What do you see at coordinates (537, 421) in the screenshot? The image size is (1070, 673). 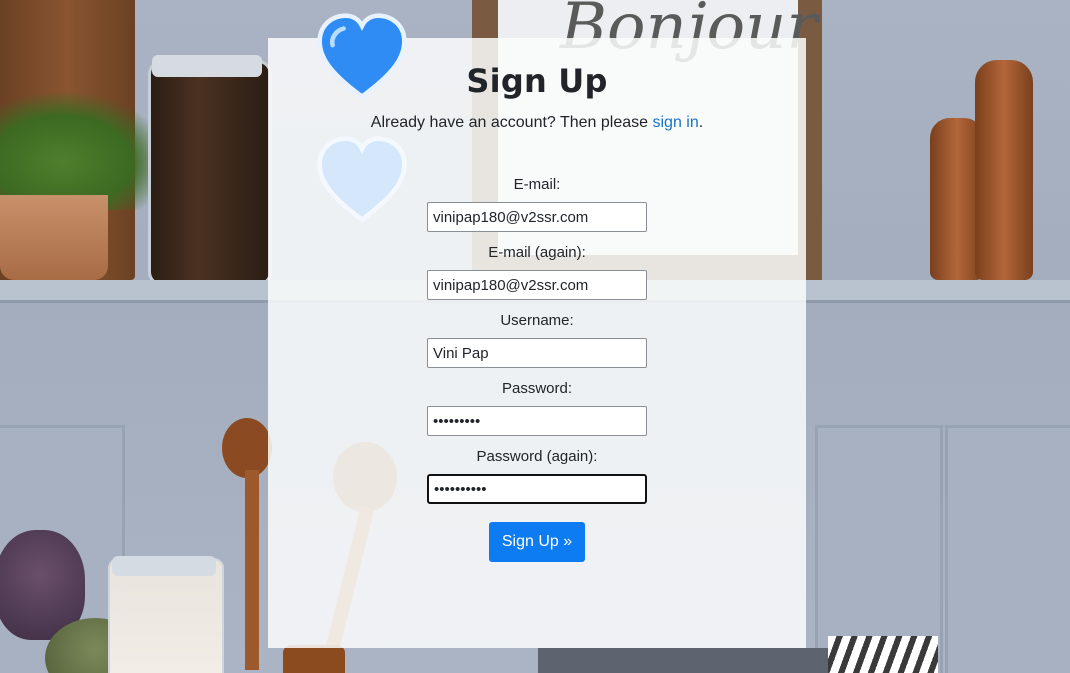 I see `password-input` at bounding box center [537, 421].